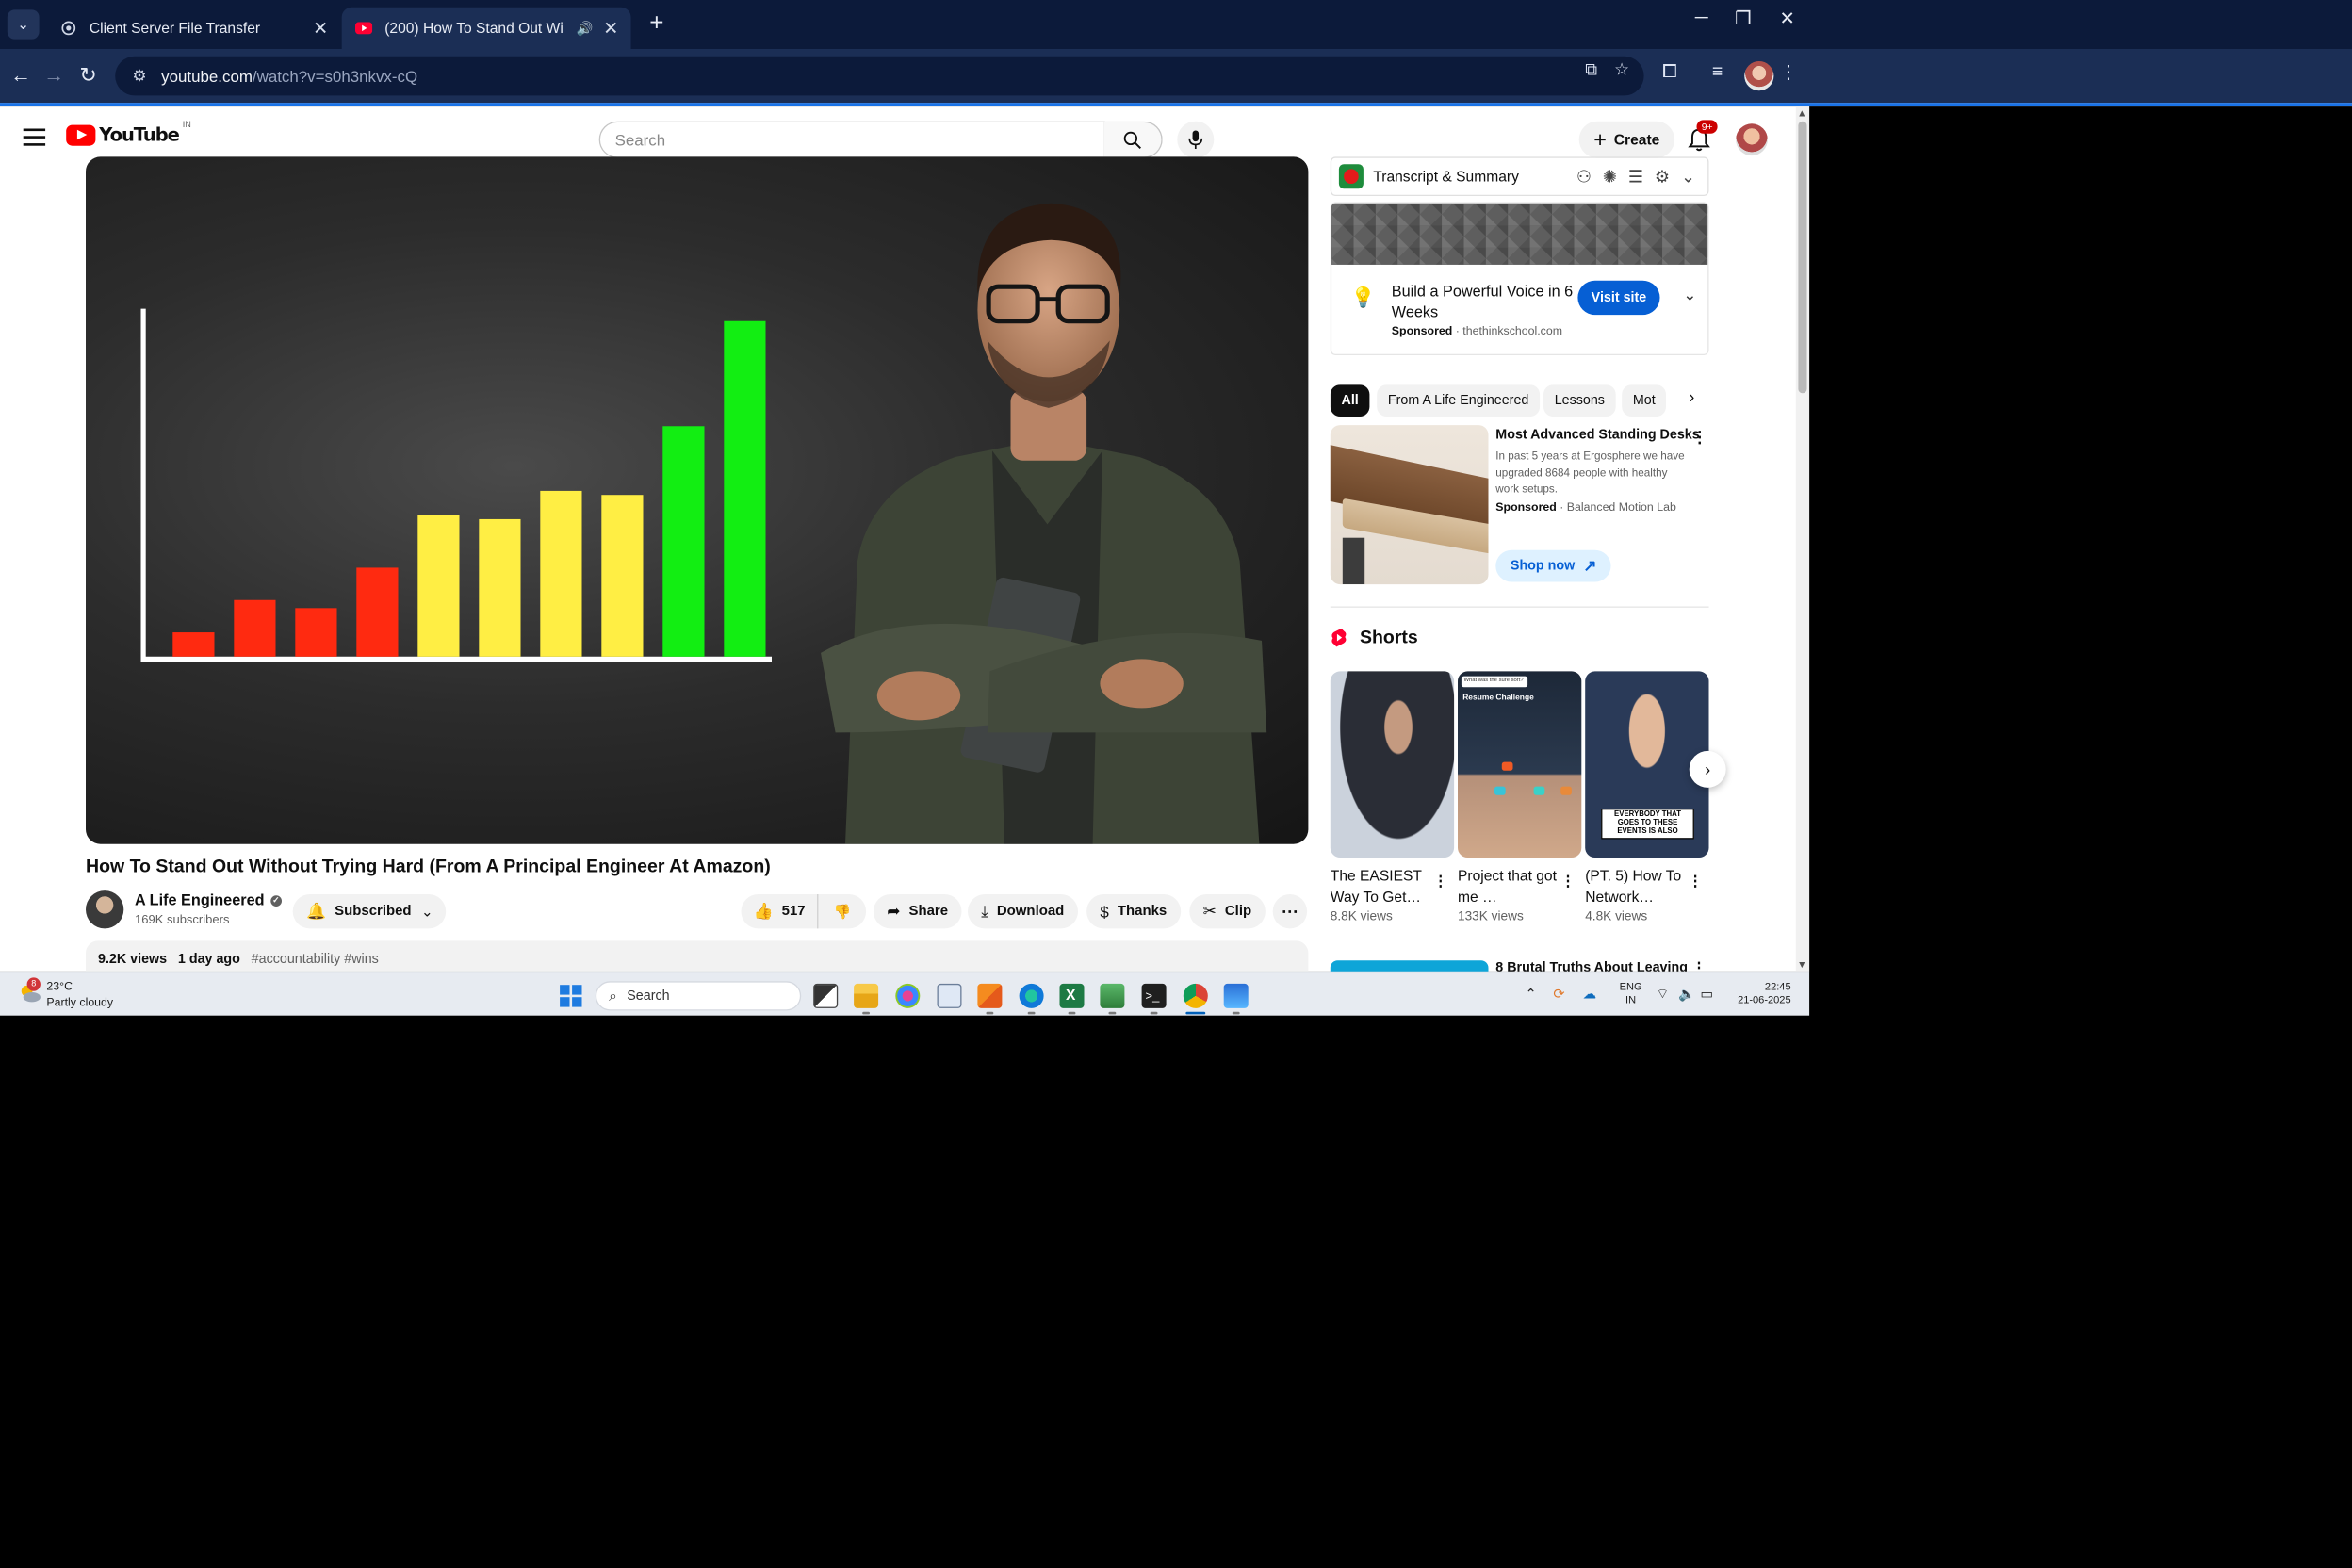 The height and width of the screenshot is (1568, 2352). I want to click on forward-button: →, so click(54, 76).